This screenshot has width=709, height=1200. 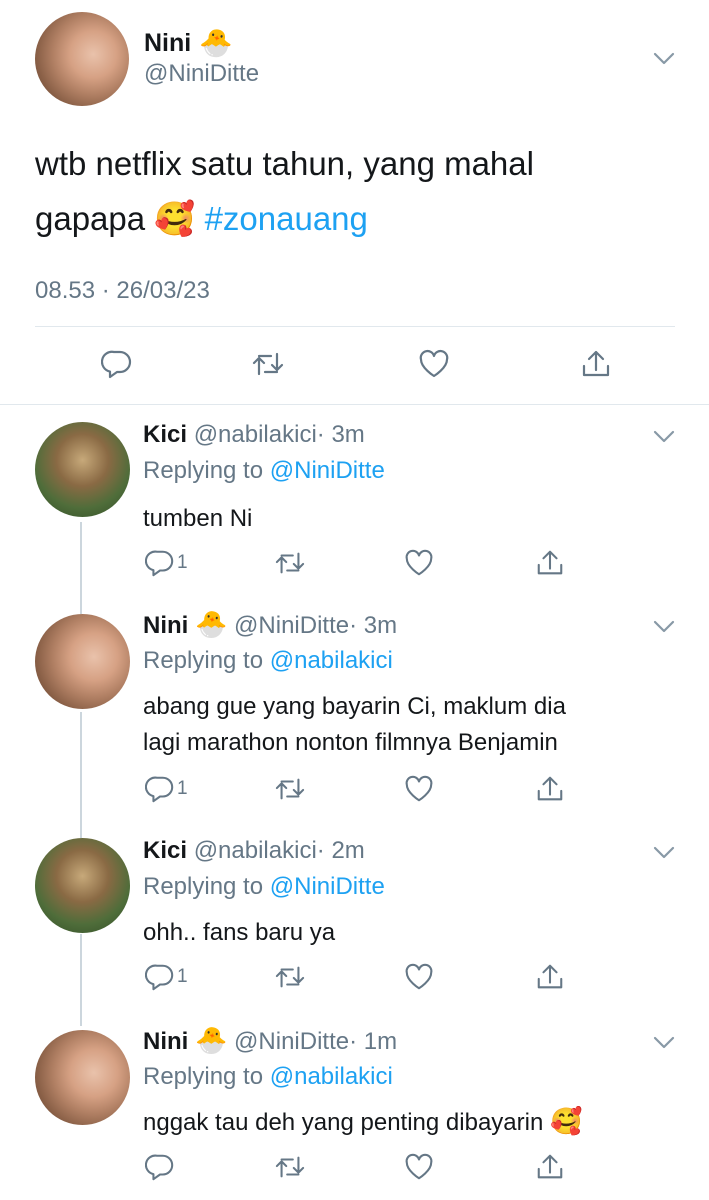 I want to click on reply-header: Kici @nabilakici· 2m, so click(x=254, y=851).